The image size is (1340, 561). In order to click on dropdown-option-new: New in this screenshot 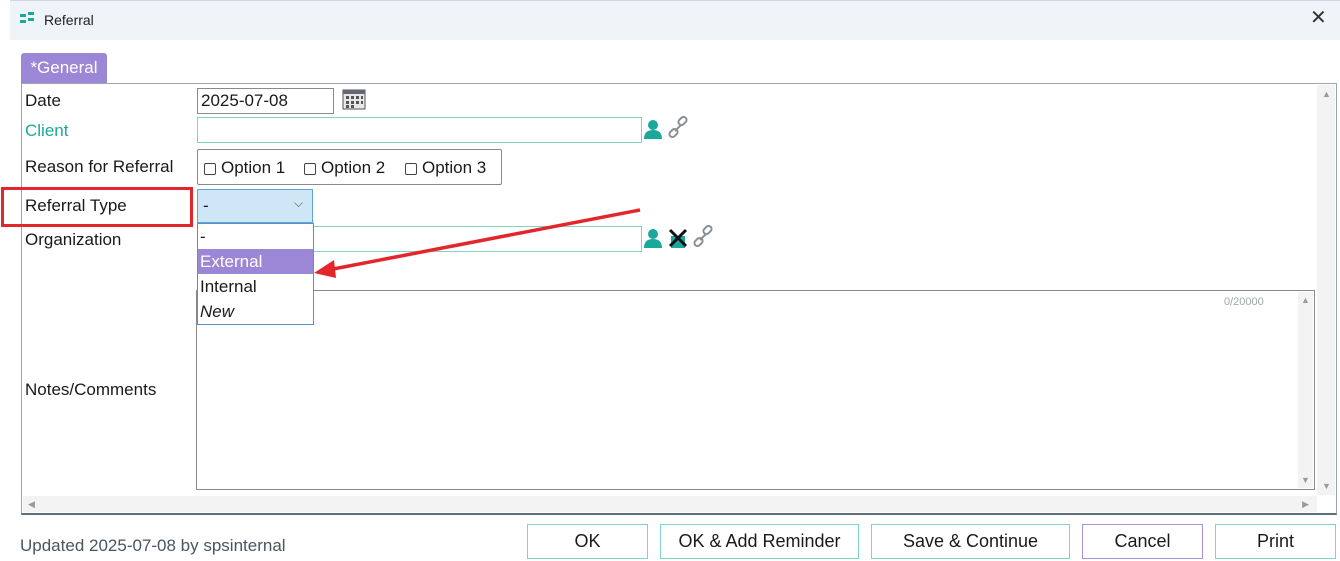, I will do `click(255, 311)`.